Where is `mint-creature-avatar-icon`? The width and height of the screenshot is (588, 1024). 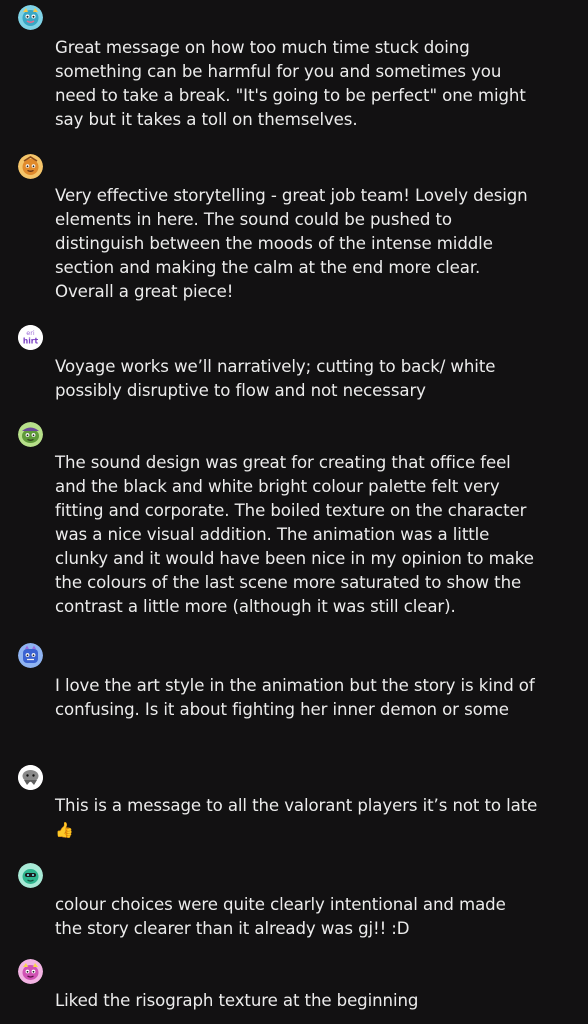
mint-creature-avatar-icon is located at coordinates (30, 875).